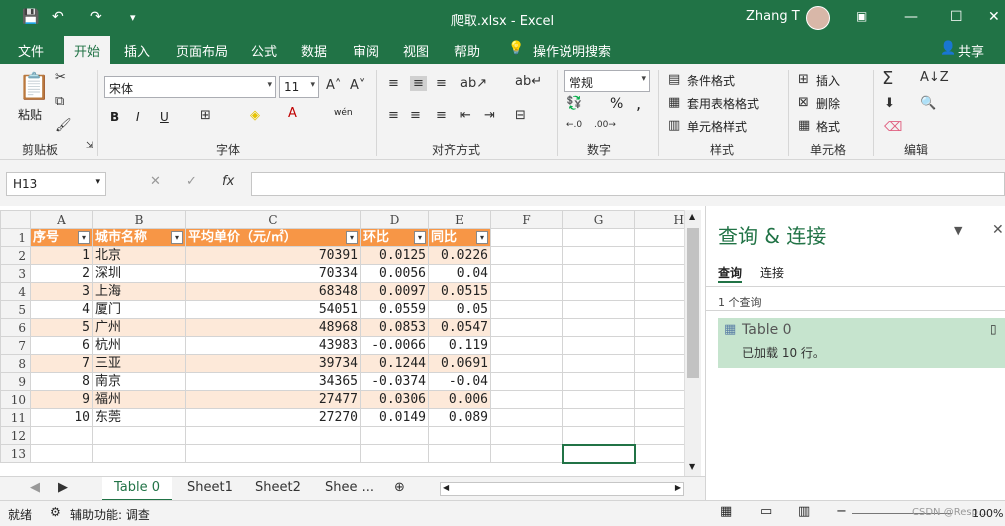 This screenshot has height=526, width=1005. Describe the element at coordinates (61, 255) in the screenshot. I see `cell: 1` at that location.